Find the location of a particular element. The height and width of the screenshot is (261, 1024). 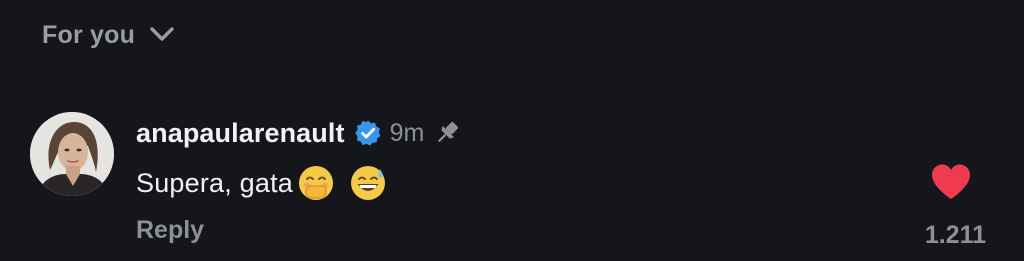

comment-text: Supera, gata is located at coordinates (215, 182).